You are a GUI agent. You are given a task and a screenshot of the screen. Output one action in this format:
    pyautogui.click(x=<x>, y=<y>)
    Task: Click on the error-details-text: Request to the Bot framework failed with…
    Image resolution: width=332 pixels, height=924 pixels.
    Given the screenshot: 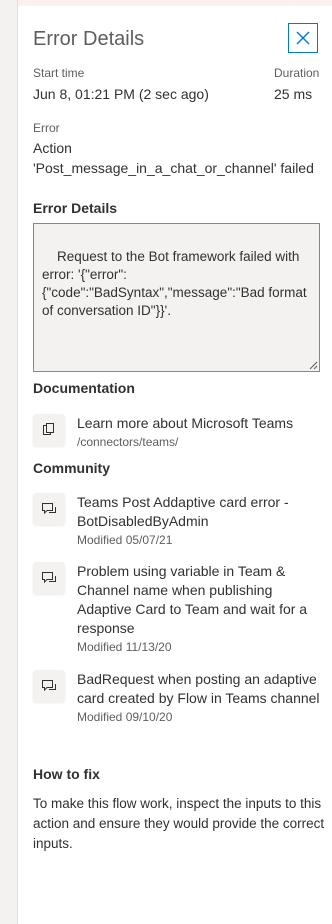 What is the action you would take?
    pyautogui.click(x=174, y=283)
    